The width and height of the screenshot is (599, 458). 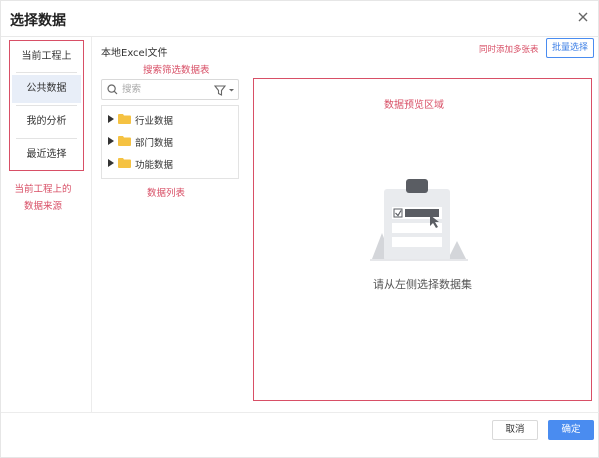 I want to click on search-annotation: 搜索筛选数据表, so click(x=176, y=70).